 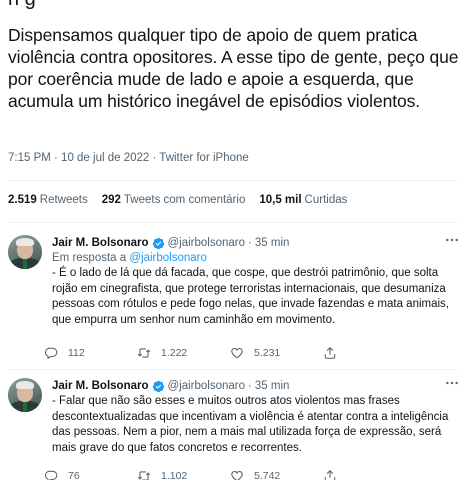 I want to click on replying-to: Em resposta a @jairbolsonaro, so click(x=129, y=258).